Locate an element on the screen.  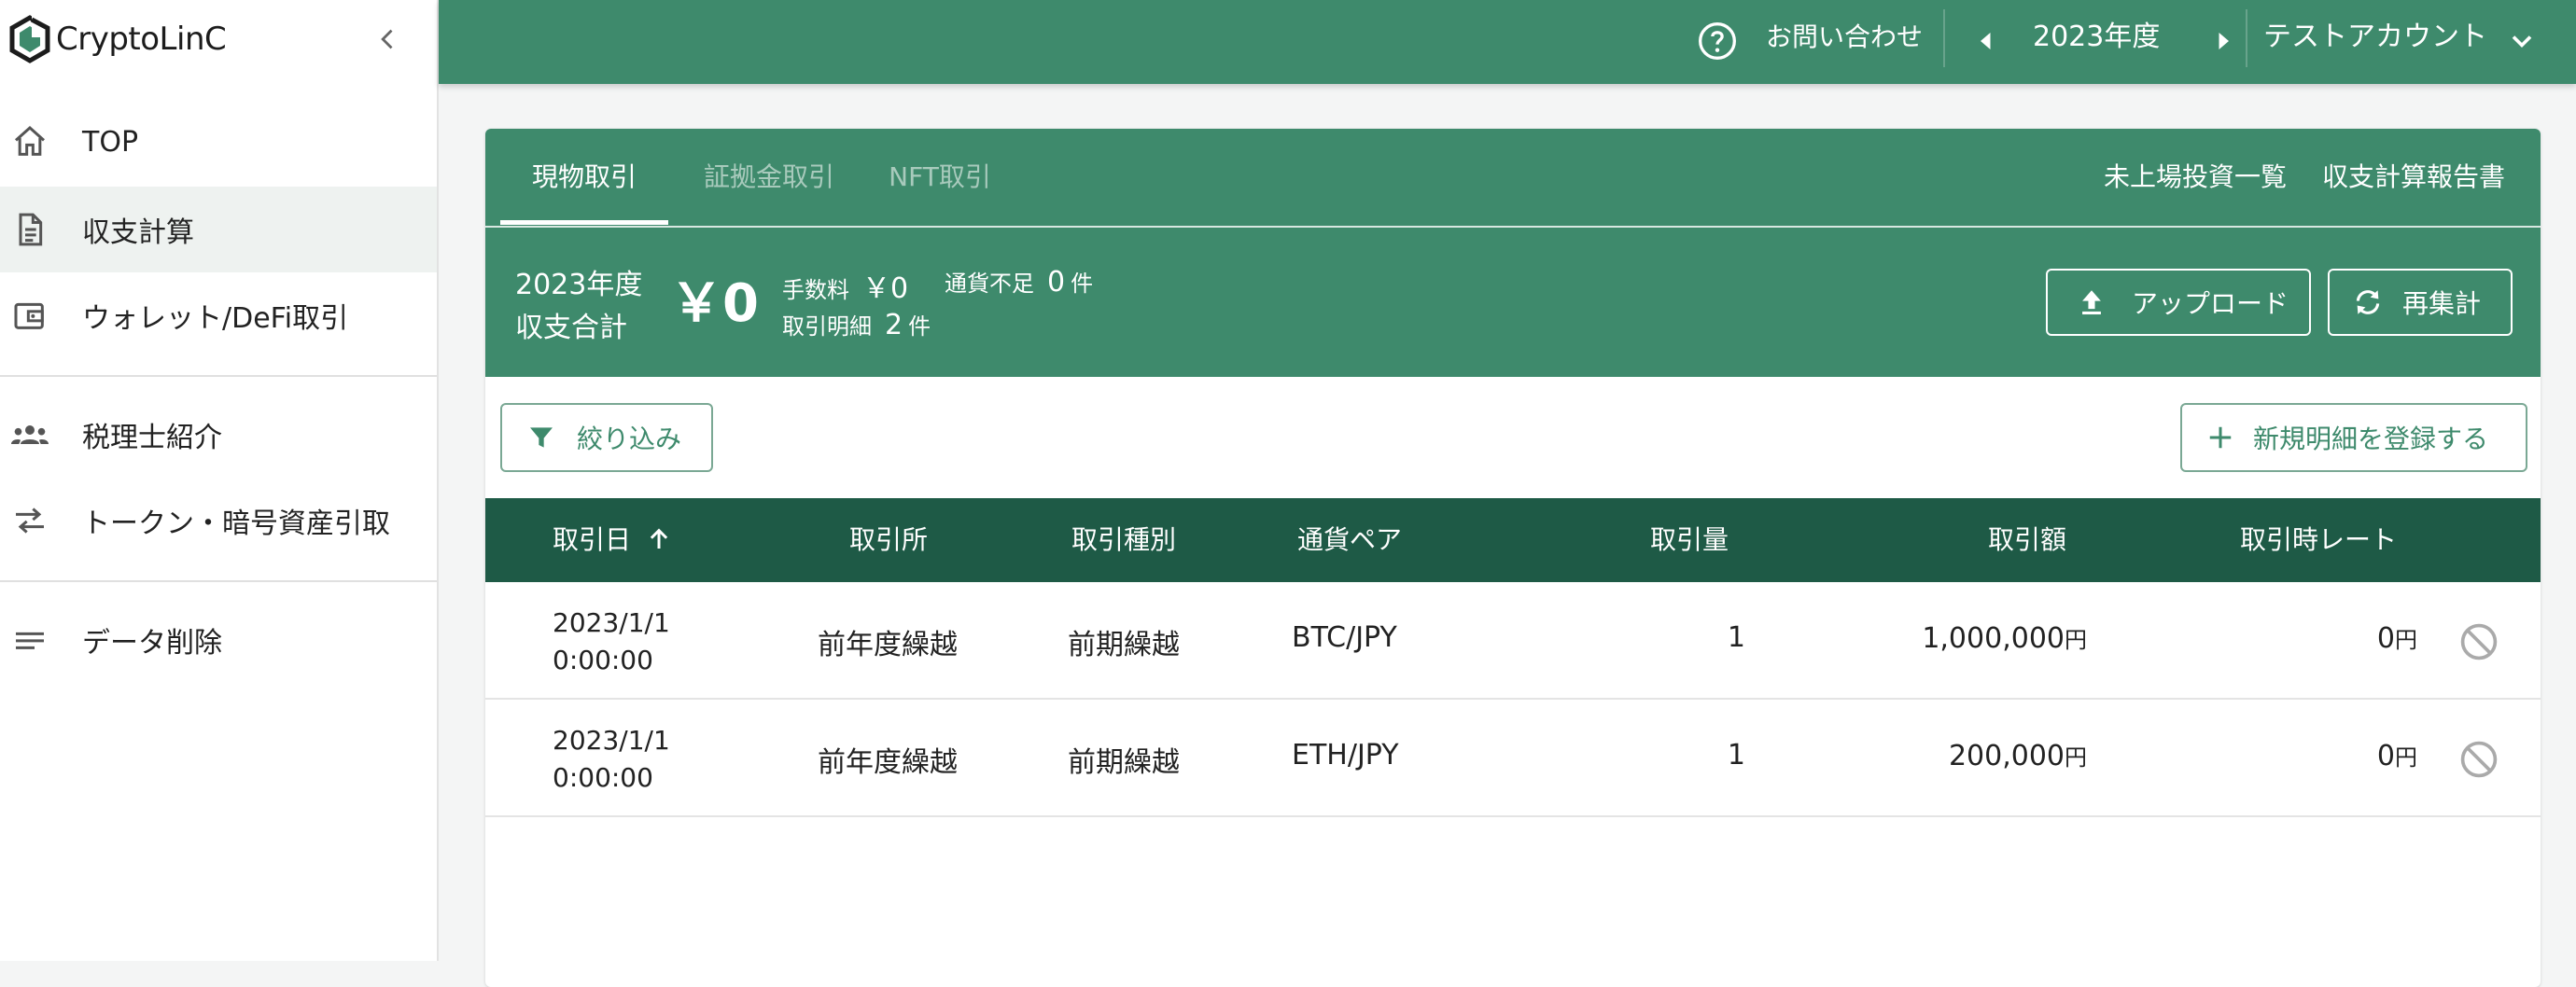
refresh-icon is located at coordinates (2368, 302).